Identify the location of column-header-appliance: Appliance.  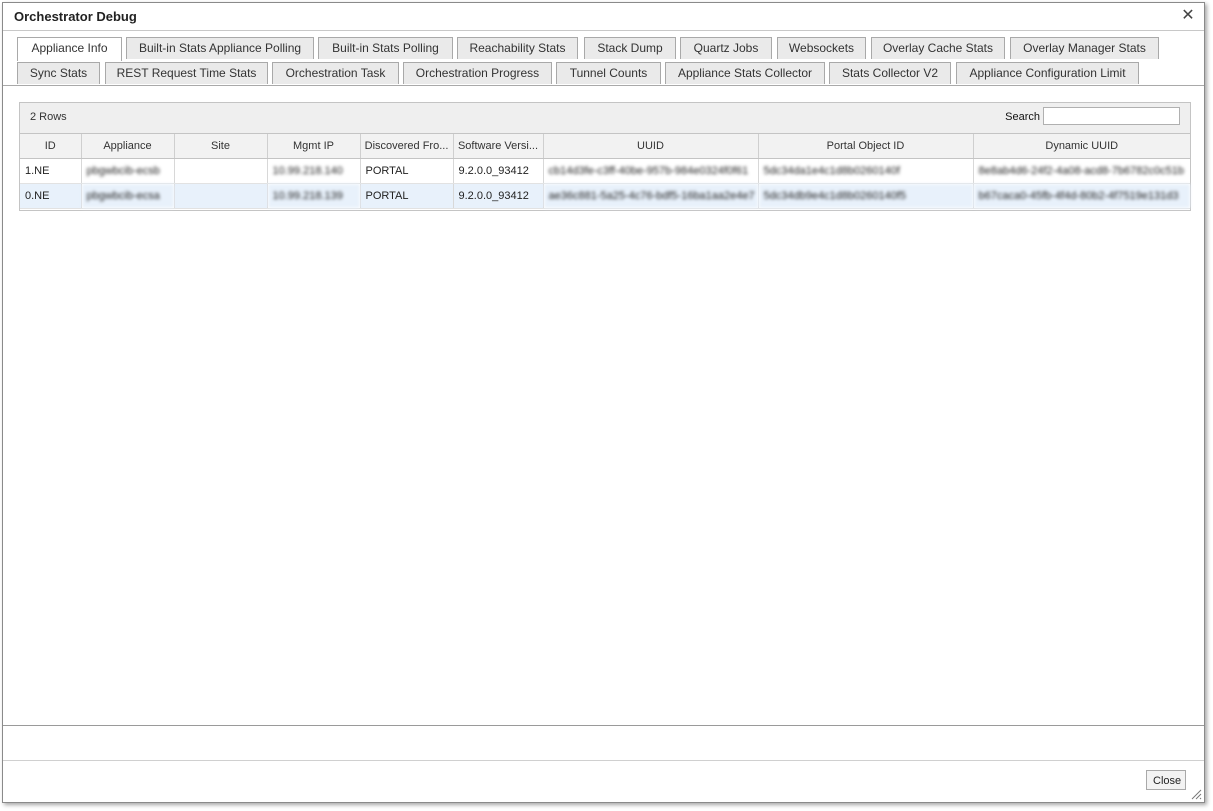
(128, 146).